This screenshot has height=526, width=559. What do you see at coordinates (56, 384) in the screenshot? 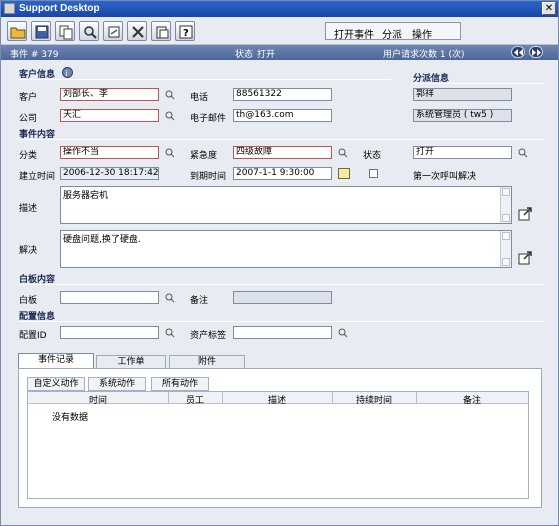
I see `subtab-custom-actions: 自定义动作` at bounding box center [56, 384].